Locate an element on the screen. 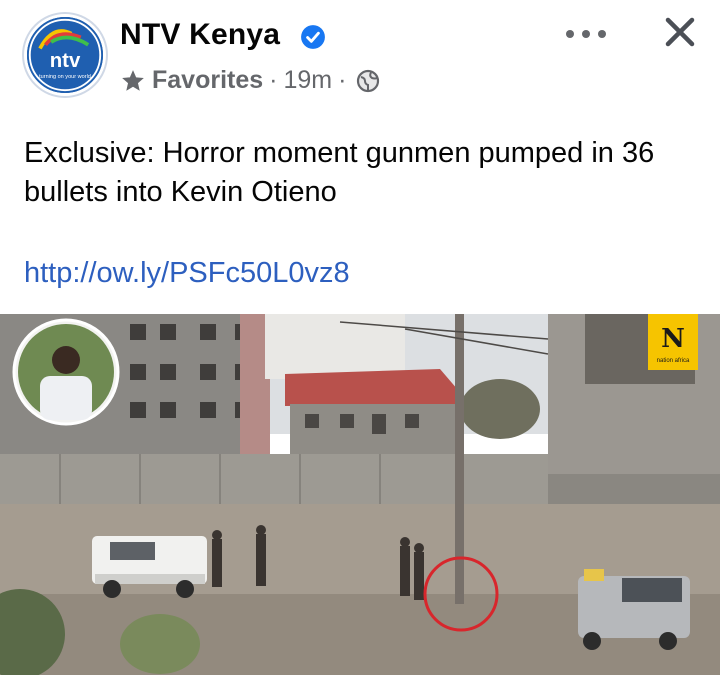  ntv-logo-icon: ntv turning on your world is located at coordinates (65, 55).